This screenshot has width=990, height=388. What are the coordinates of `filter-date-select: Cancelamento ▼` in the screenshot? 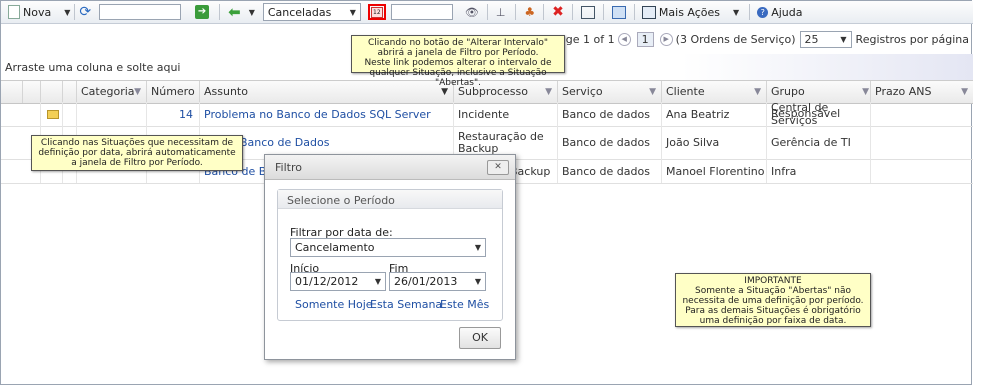 It's located at (388, 247).